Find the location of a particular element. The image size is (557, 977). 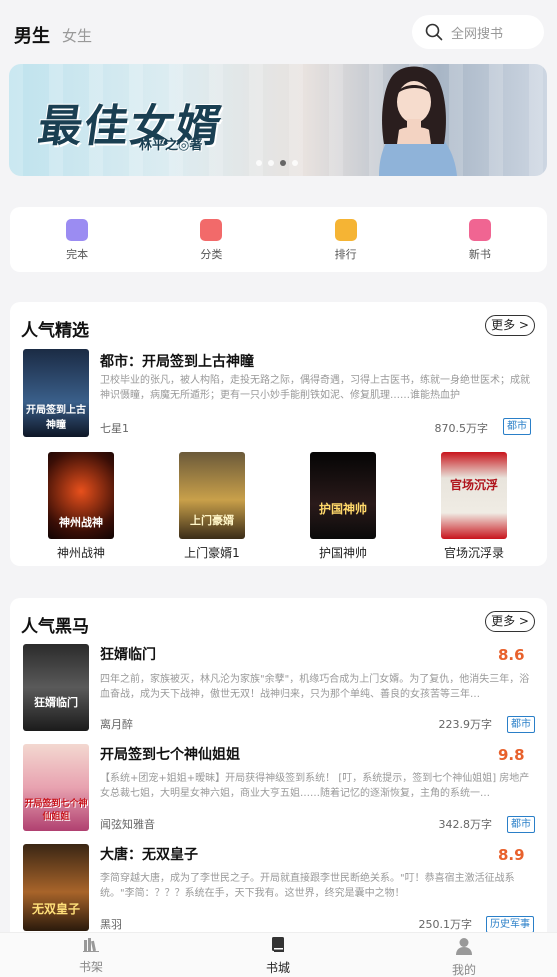

book-word-count: 250.1万字 is located at coordinates (445, 924).